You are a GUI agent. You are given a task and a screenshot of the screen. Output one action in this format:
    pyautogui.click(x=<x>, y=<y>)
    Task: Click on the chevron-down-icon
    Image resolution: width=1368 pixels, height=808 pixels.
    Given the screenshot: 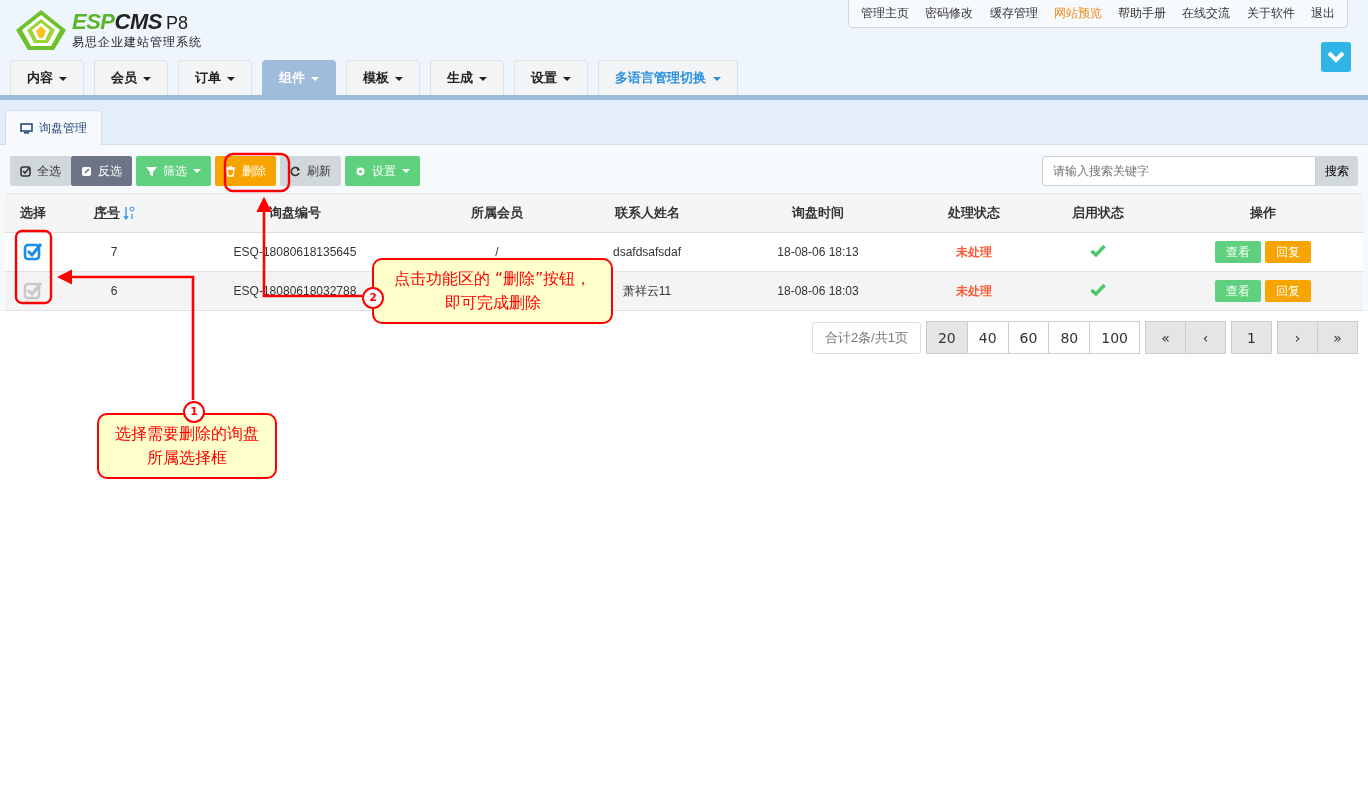 What is the action you would take?
    pyautogui.click(x=1336, y=57)
    